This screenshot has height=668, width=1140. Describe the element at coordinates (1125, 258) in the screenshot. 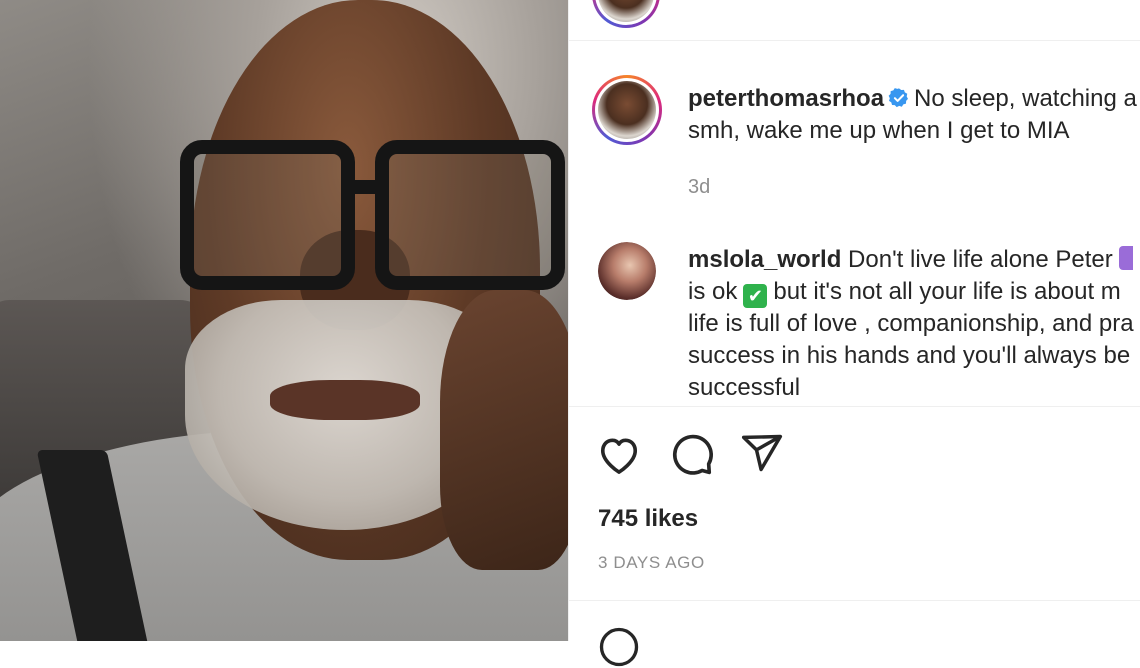

I see `emoji-icon` at that location.